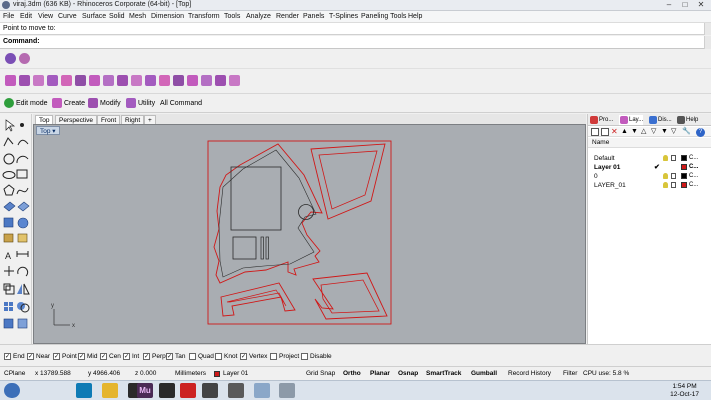  What do you see at coordinates (131, 356) in the screenshot?
I see `osnap-int: ✓ Int` at bounding box center [131, 356].